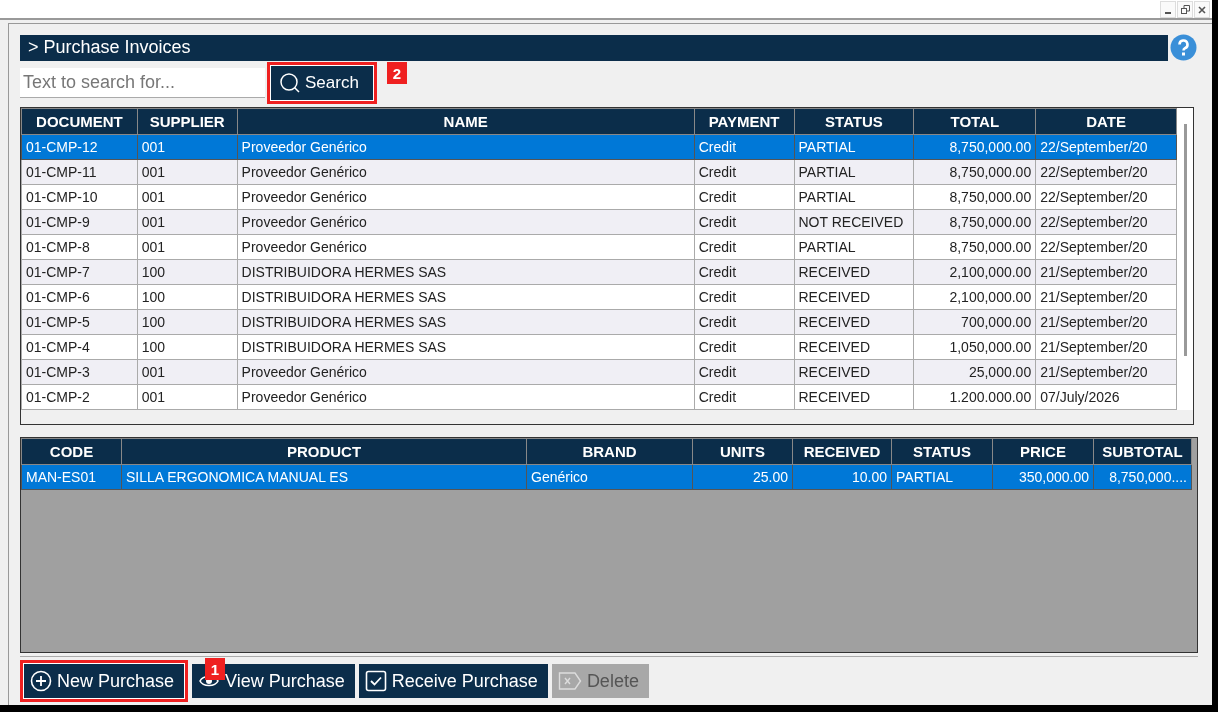  Describe the element at coordinates (1043, 451) in the screenshot. I see `column-header: PRICE` at that location.